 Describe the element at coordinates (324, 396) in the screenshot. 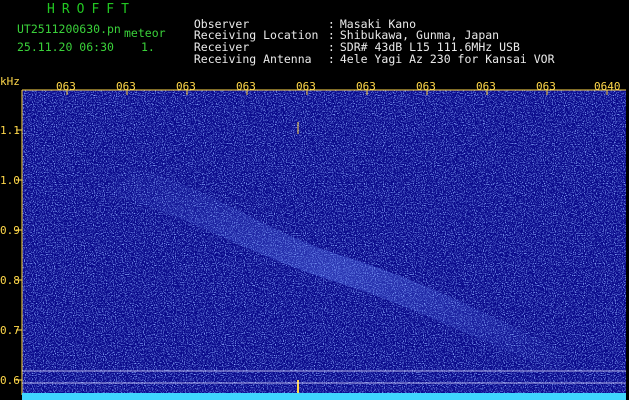

I see `bottom-baseline` at that location.